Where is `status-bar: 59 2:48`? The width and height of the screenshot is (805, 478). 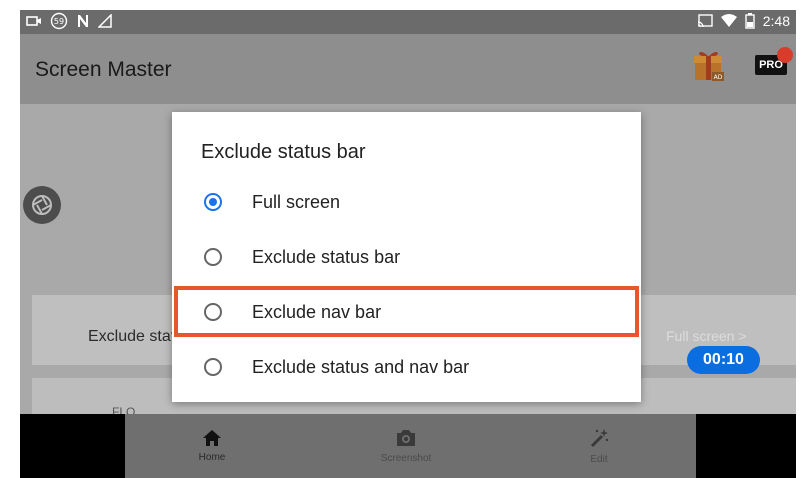 status-bar: 59 2:48 is located at coordinates (408, 22).